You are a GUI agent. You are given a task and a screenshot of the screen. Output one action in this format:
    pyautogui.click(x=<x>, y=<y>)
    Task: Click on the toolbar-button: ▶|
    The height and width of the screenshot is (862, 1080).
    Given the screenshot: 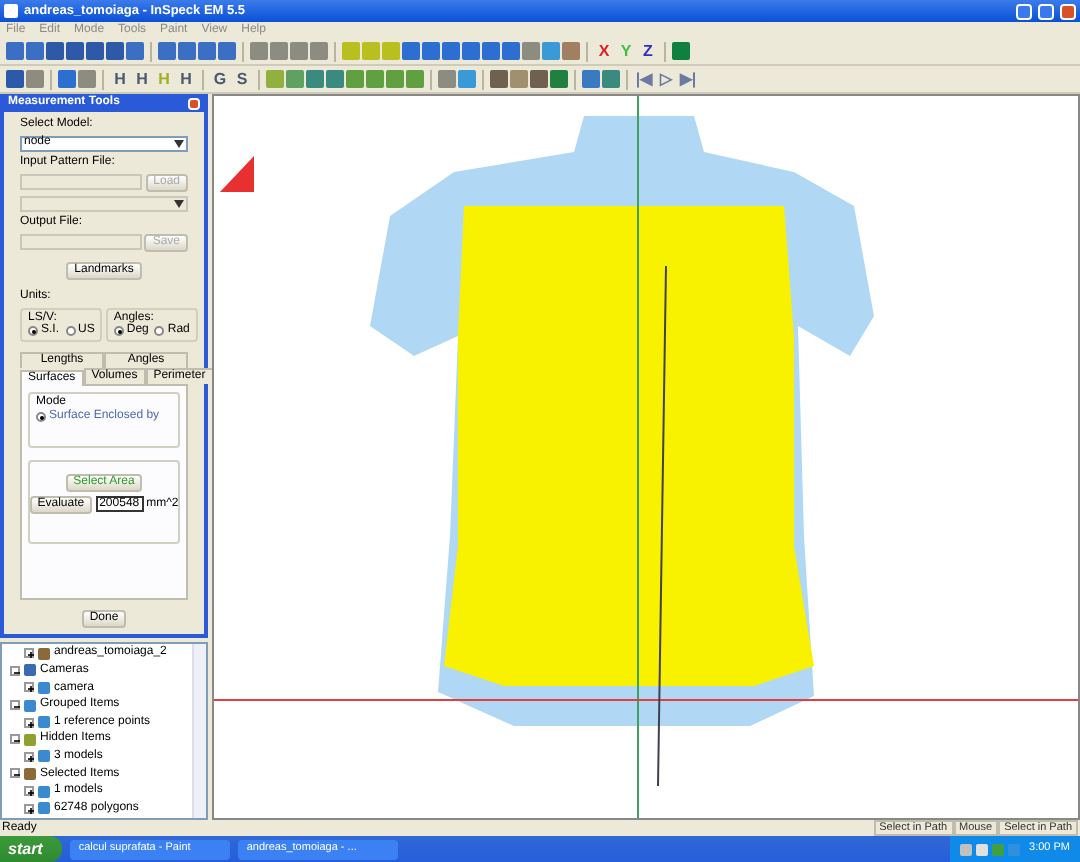 What is the action you would take?
    pyautogui.click(x=688, y=79)
    